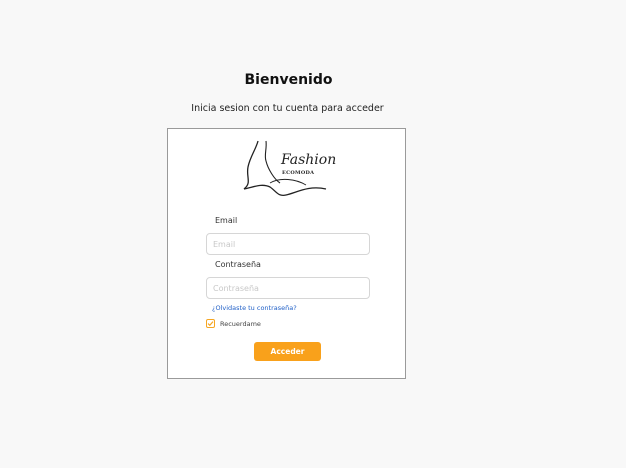 Image resolution: width=626 pixels, height=468 pixels. What do you see at coordinates (287, 351) in the screenshot?
I see `login-button: Acceder` at bounding box center [287, 351].